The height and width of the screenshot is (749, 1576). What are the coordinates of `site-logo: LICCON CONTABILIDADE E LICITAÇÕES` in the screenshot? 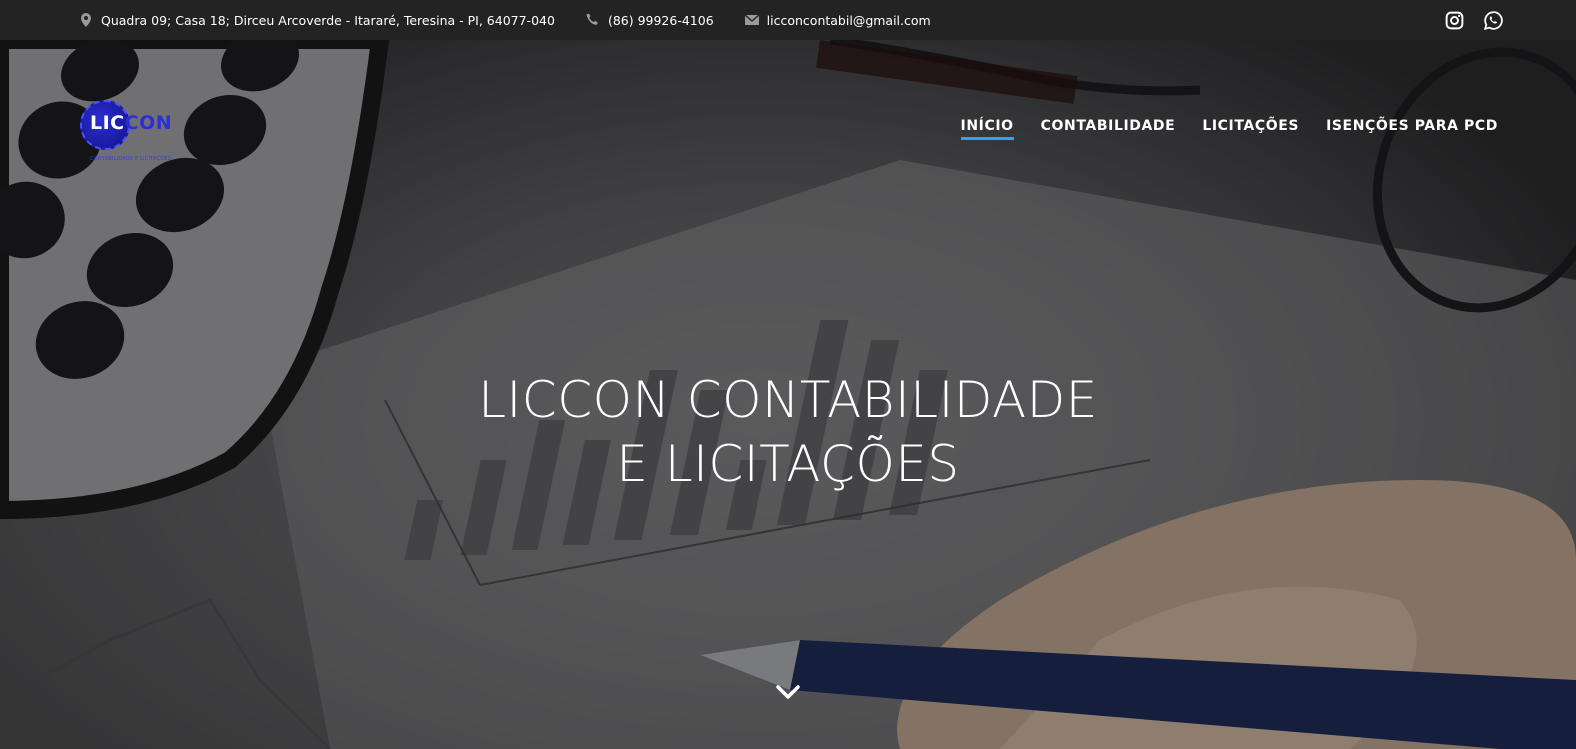 It's located at (135, 134).